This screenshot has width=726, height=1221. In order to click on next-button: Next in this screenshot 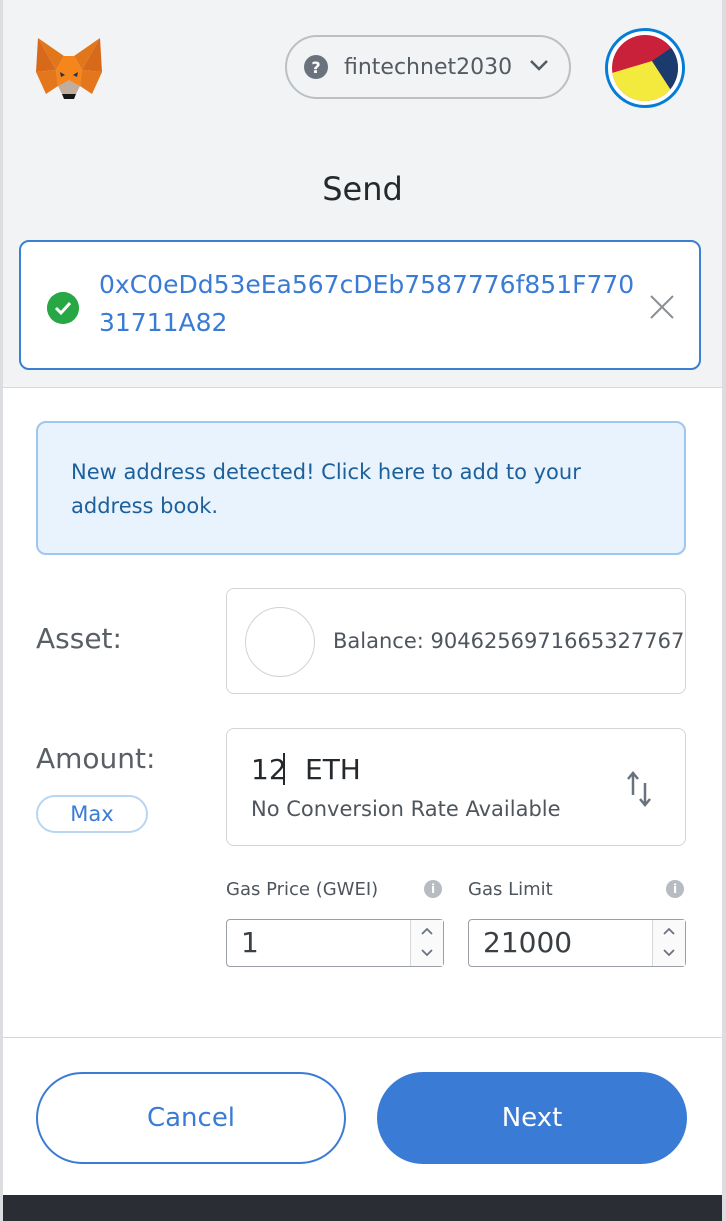, I will do `click(532, 1118)`.